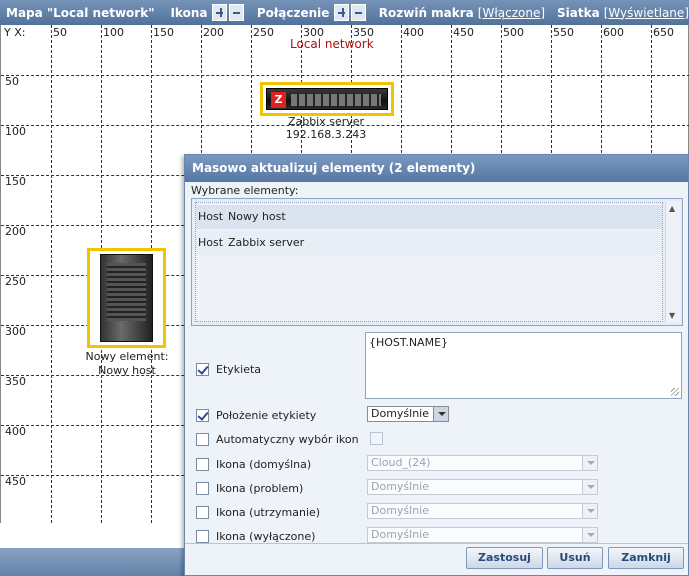 This screenshot has width=689, height=576. What do you see at coordinates (127, 363) in the screenshot?
I see `map-element-label: Nowy element: Nowy host` at bounding box center [127, 363].